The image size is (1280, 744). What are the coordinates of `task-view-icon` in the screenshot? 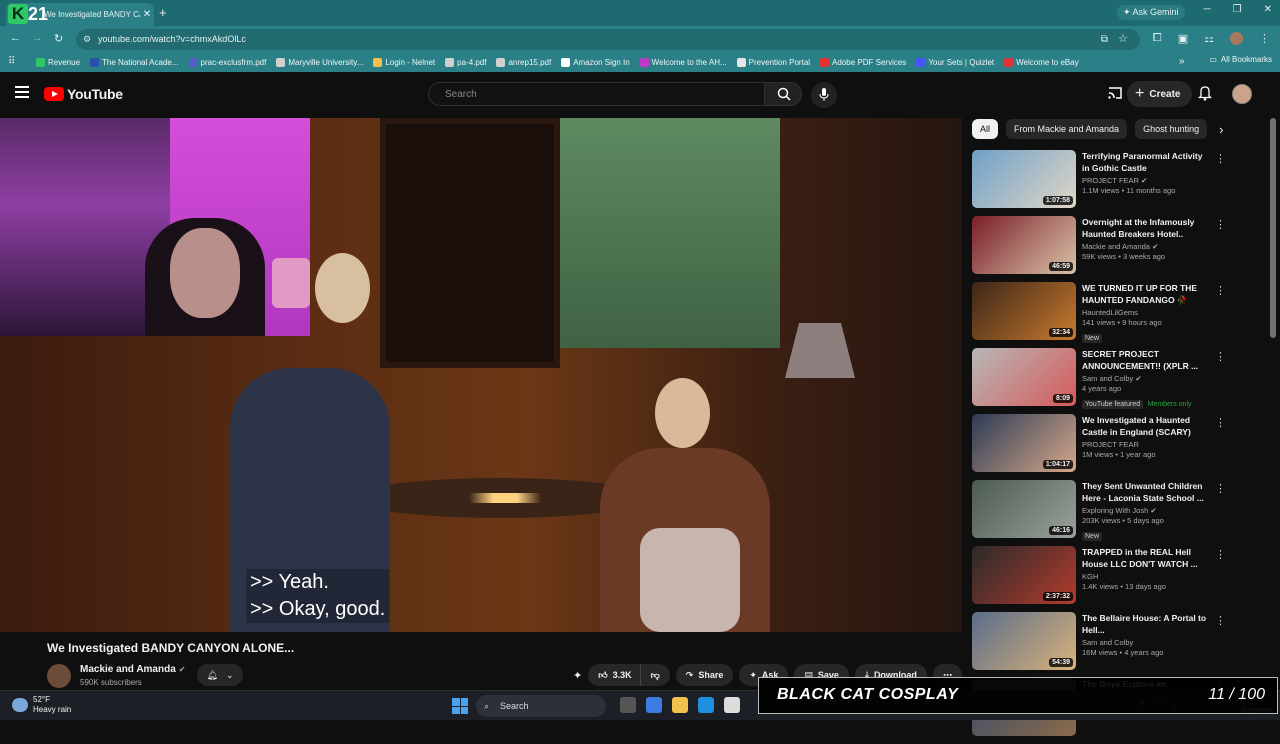 It's located at (628, 705).